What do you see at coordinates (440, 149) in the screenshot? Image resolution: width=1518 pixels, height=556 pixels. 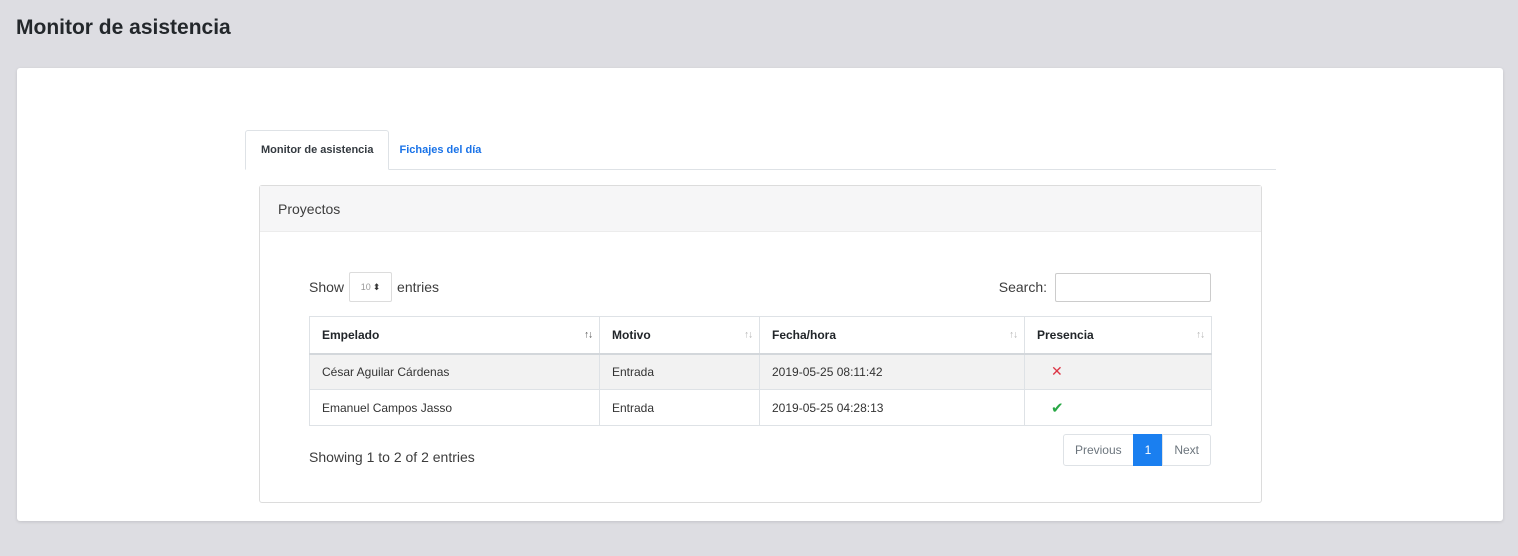 I see `tab-fichajes-del-dia: Fichajes del día` at bounding box center [440, 149].